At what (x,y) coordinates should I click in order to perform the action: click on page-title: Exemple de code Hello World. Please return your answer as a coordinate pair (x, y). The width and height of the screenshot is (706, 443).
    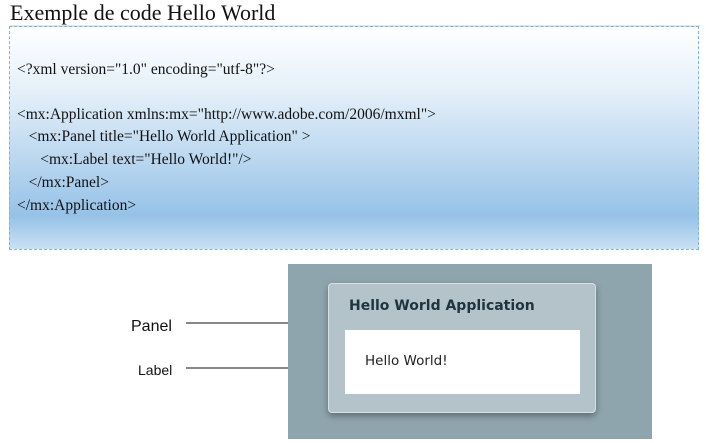
    Looking at the image, I should click on (143, 12).